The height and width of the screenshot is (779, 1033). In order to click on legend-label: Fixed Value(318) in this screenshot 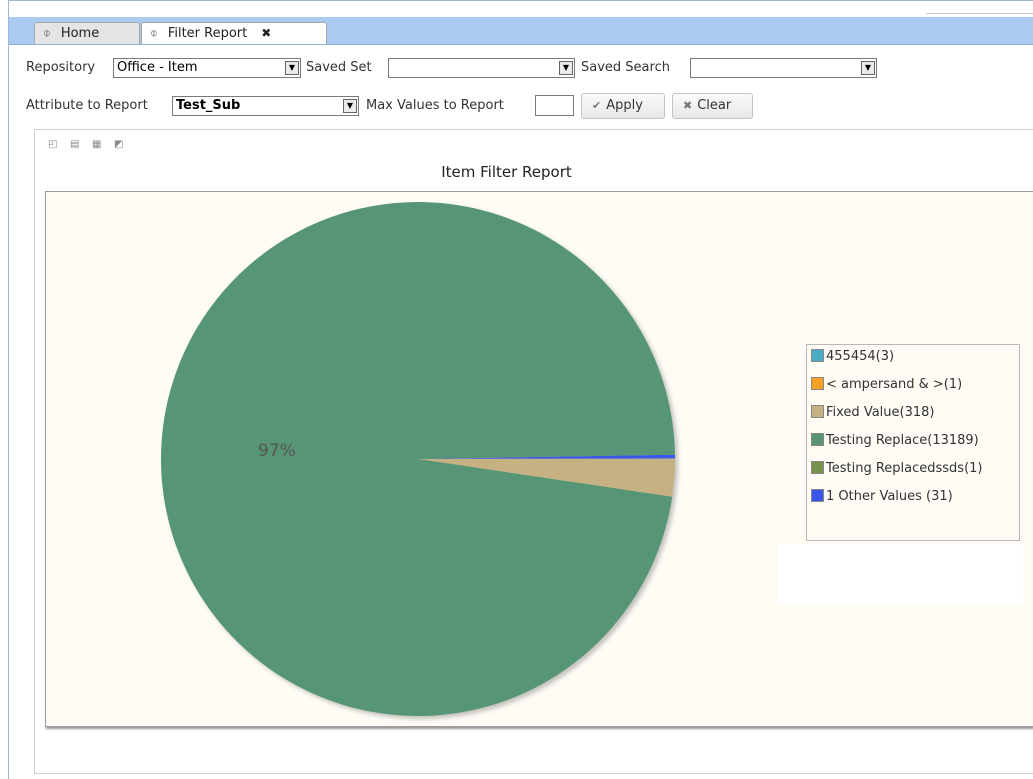, I will do `click(880, 412)`.